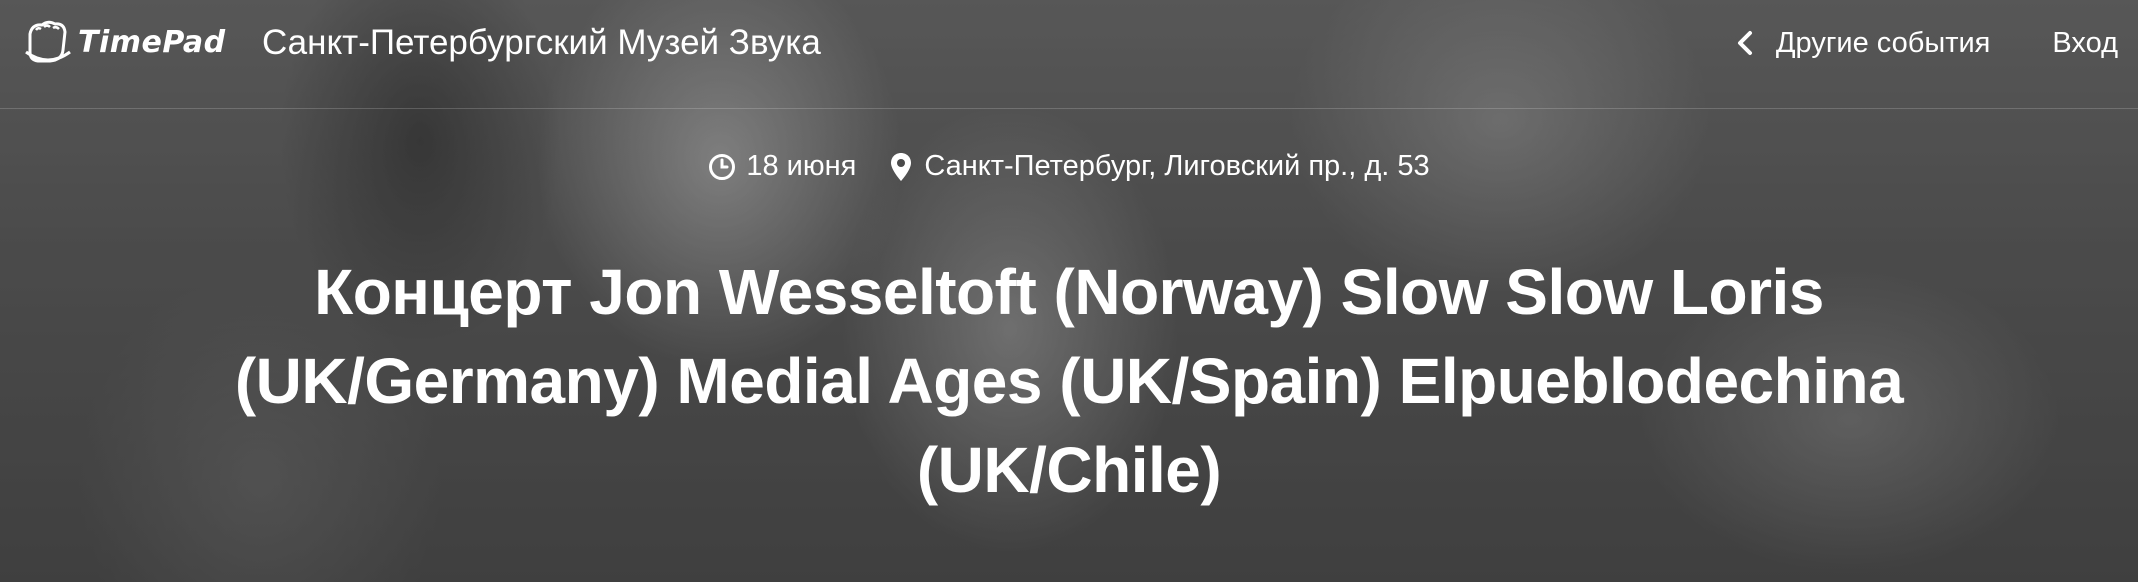 This screenshot has height=582, width=2138. I want to click on other-events-label: Другие события, so click(1883, 43).